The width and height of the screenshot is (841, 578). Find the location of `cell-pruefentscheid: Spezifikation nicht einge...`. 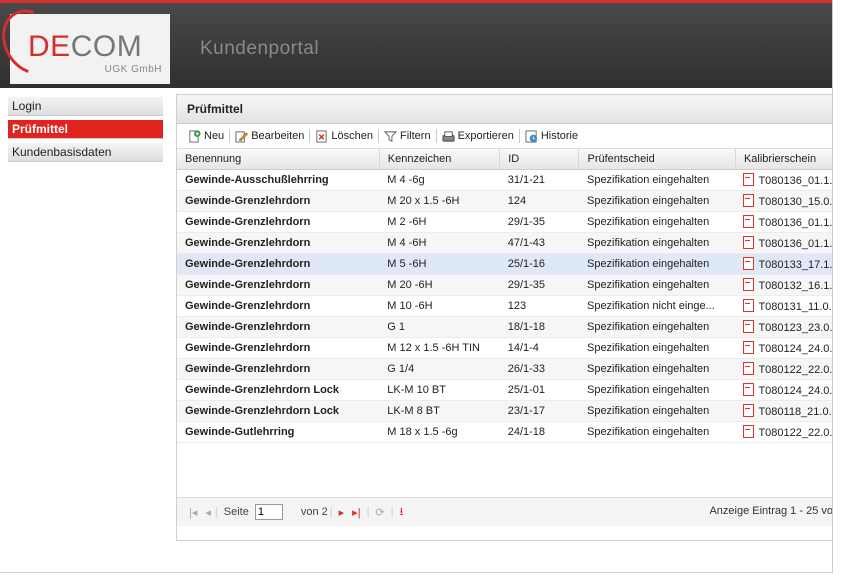

cell-pruefentscheid: Spezifikation nicht einge... is located at coordinates (657, 306).